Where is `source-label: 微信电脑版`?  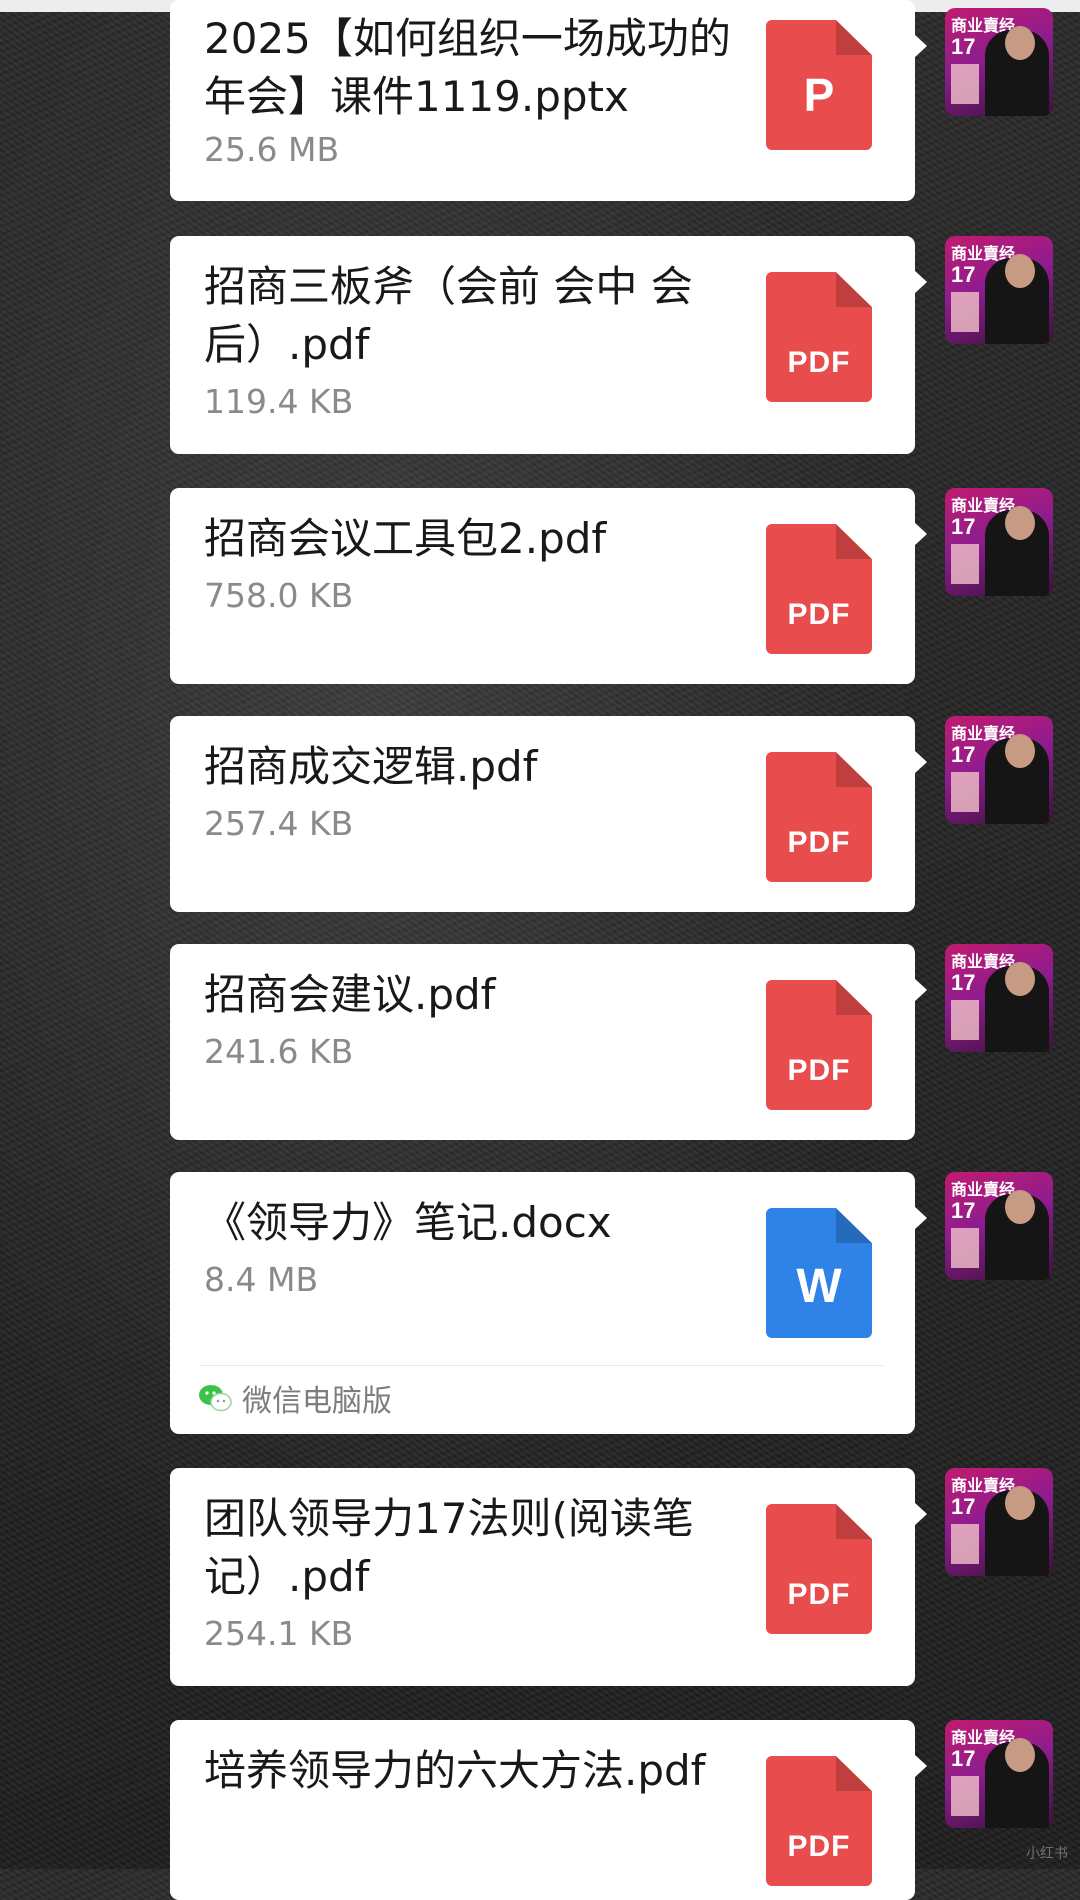
source-label: 微信电脑版 is located at coordinates (317, 1401).